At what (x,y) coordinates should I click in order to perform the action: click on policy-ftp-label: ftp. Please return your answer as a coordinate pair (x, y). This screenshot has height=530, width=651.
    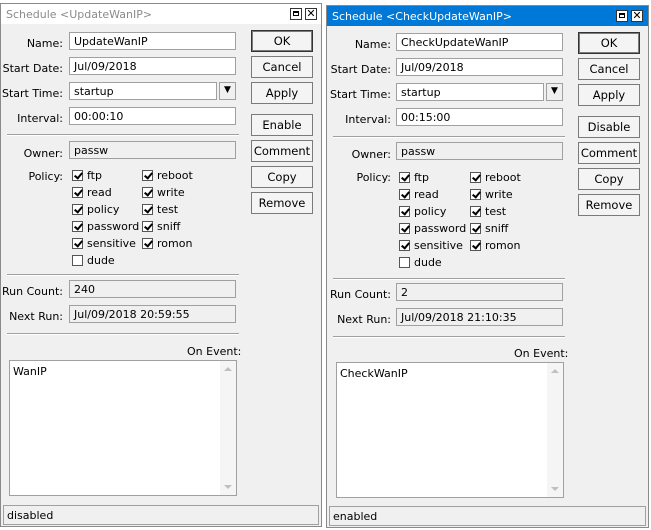
    Looking at the image, I should click on (94, 175).